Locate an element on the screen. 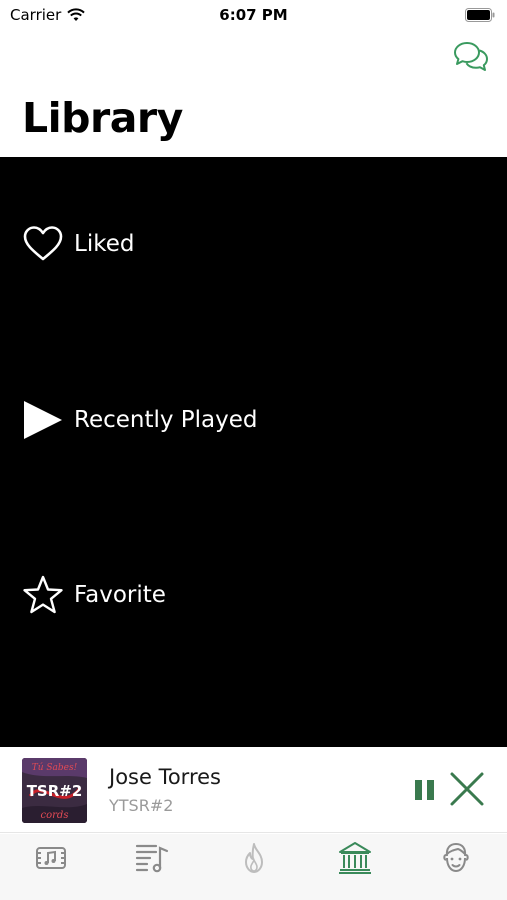 Image resolution: width=507 pixels, height=900 pixels. album-art-text: TSR#2 is located at coordinates (55, 791).